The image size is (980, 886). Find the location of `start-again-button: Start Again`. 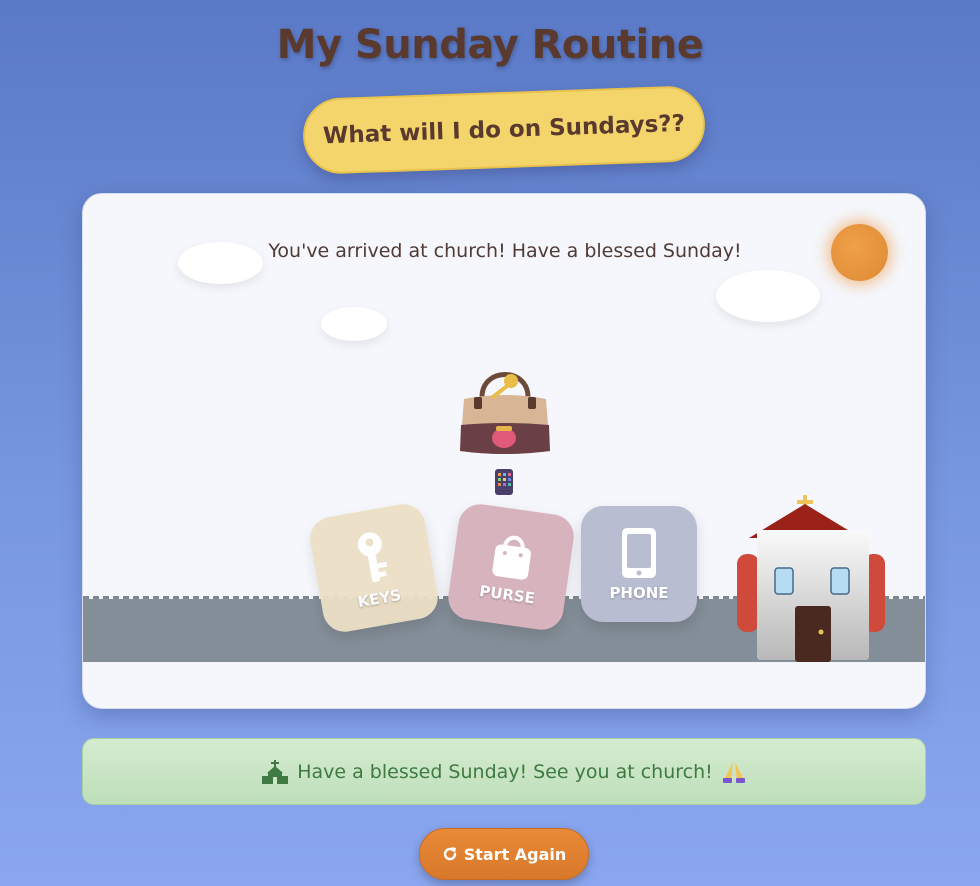

start-again-button: Start Again is located at coordinates (504, 854).